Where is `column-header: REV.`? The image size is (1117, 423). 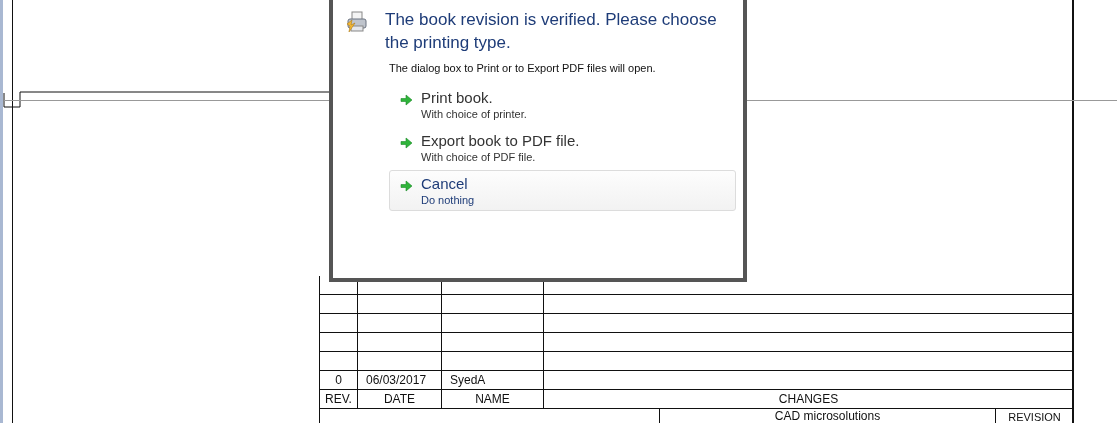
column-header: REV. is located at coordinates (338, 399).